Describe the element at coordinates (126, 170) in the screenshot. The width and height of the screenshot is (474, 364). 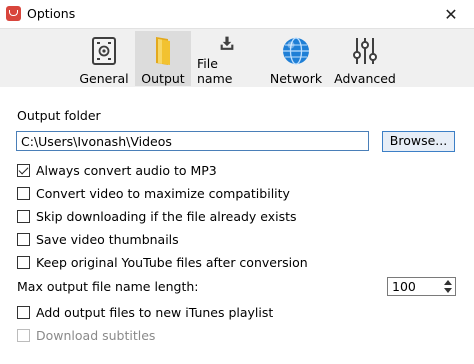
I see `checkbox-label: Always convert audio to MP3` at that location.